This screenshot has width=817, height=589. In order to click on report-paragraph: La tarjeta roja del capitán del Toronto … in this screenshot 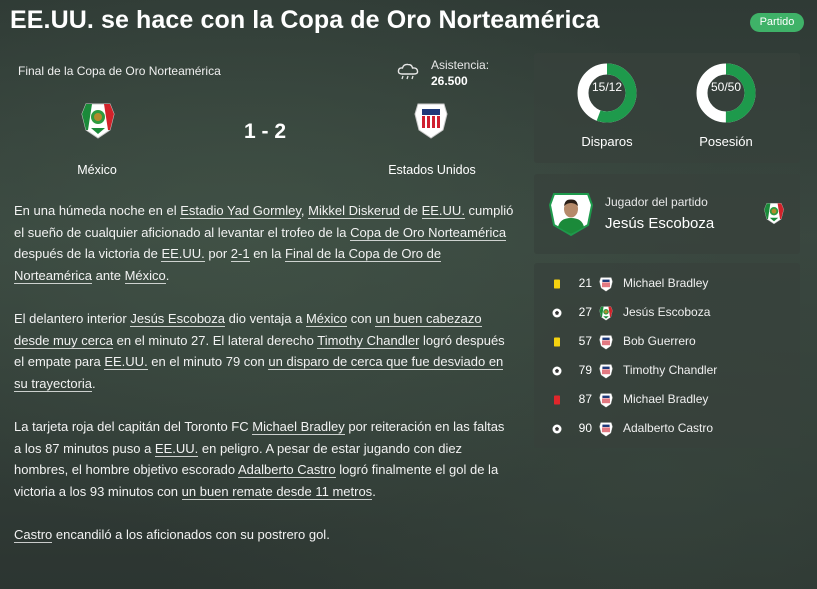, I will do `click(259, 459)`.